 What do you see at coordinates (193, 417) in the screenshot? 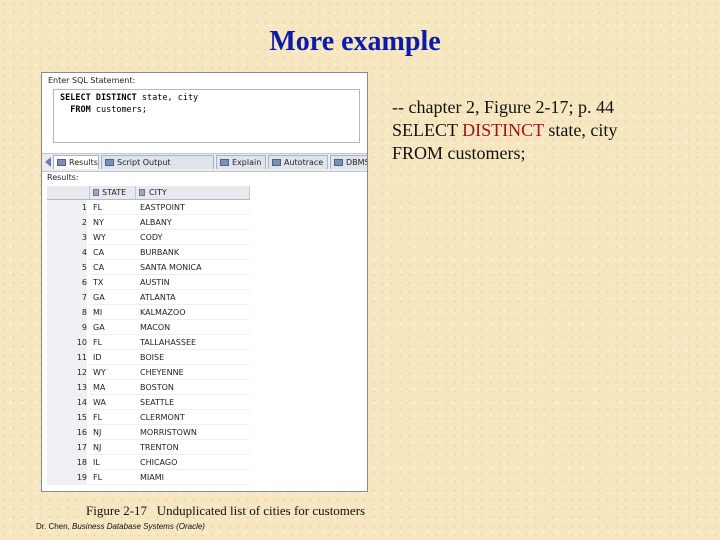
I see `cell-city: CLERMONT` at bounding box center [193, 417].